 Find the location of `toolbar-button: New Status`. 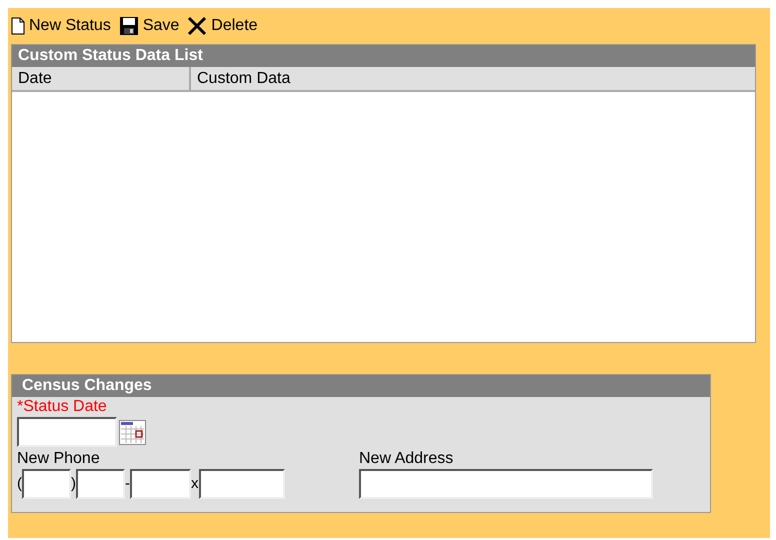

toolbar-button: New Status is located at coordinates (61, 26).